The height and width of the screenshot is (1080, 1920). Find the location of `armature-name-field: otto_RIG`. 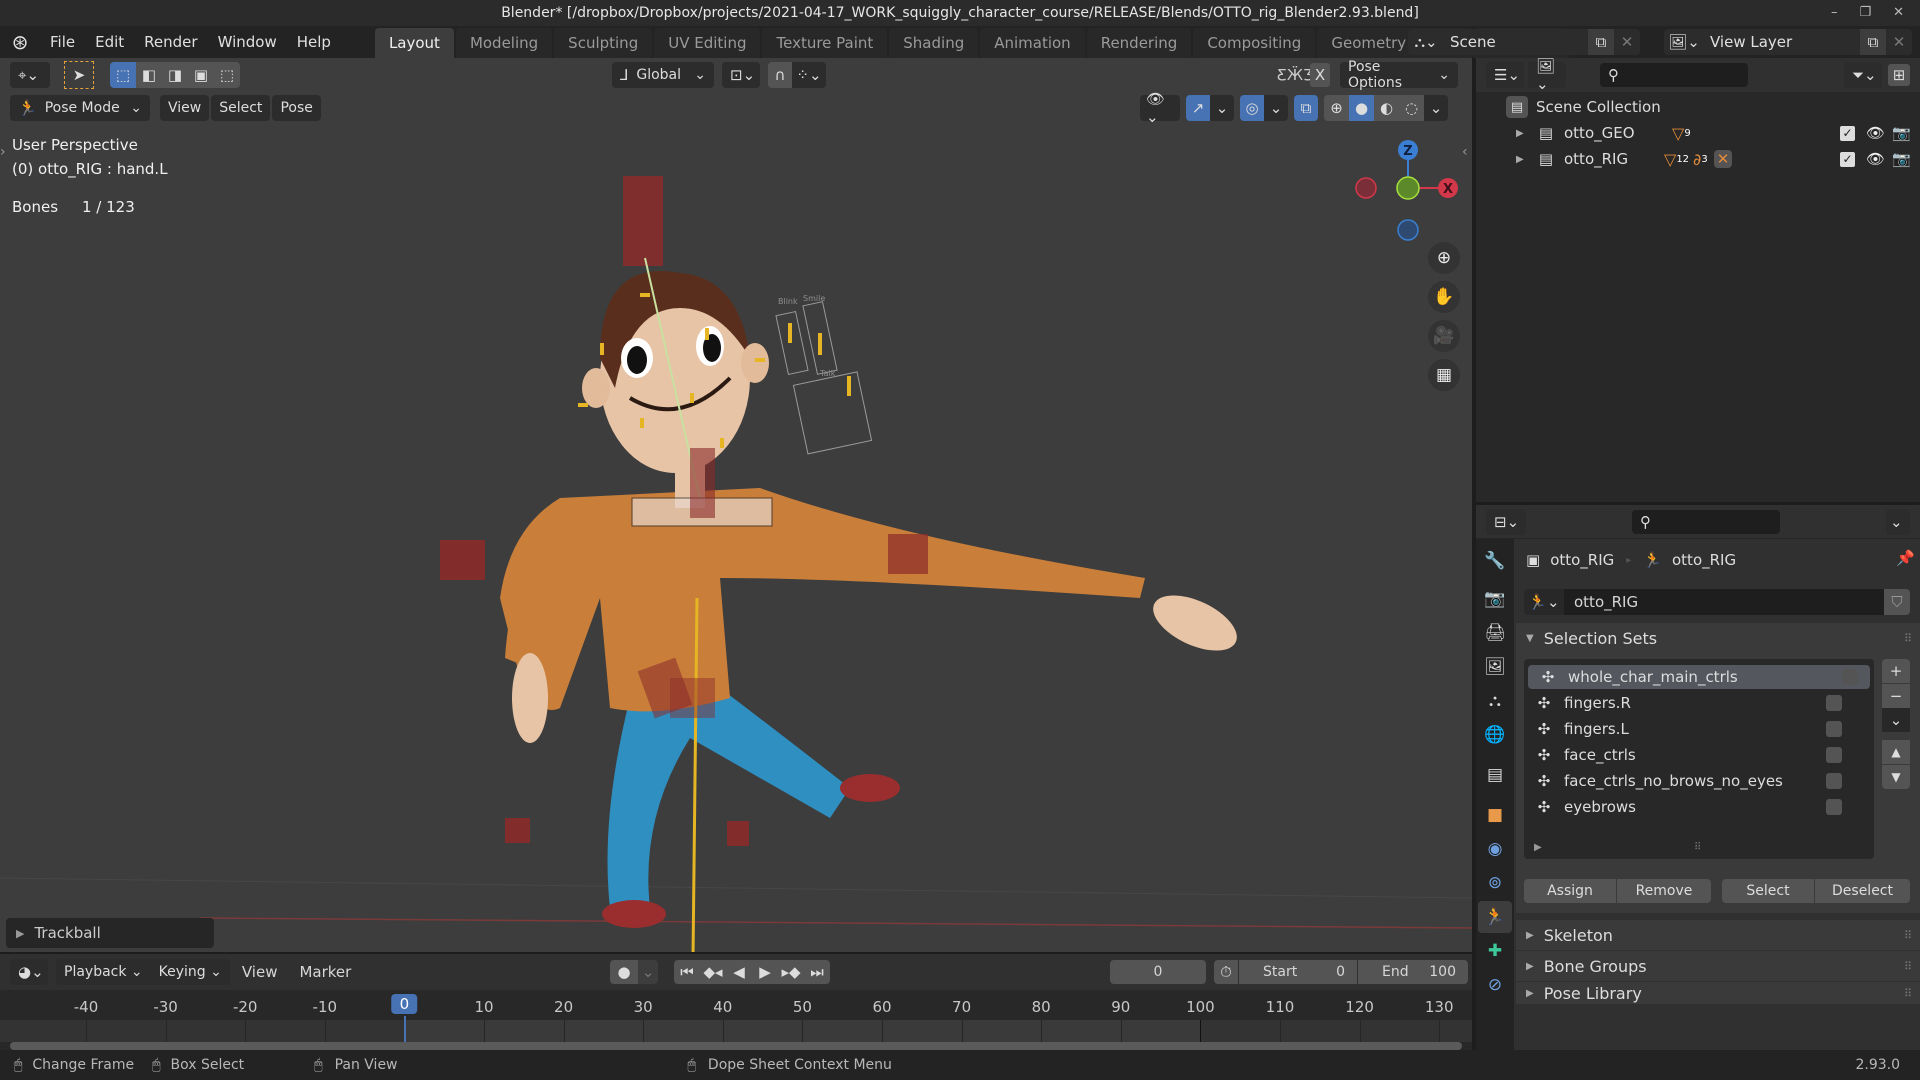

armature-name-field: otto_RIG is located at coordinates (1724, 602).